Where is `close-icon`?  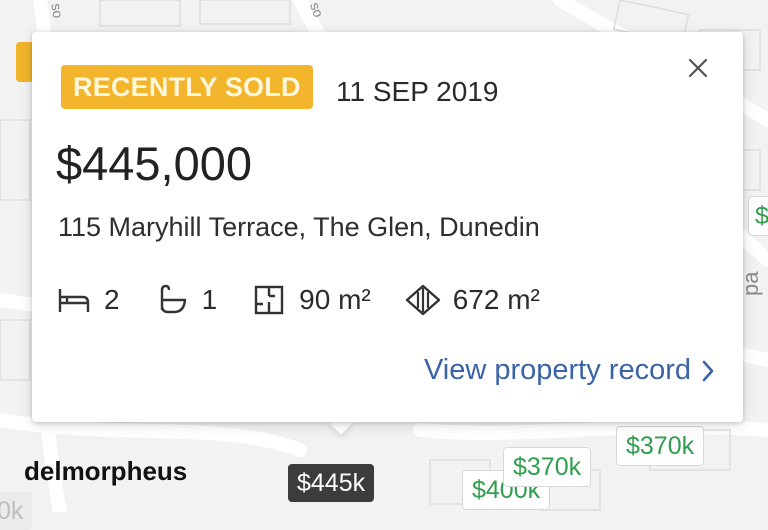
close-icon is located at coordinates (698, 68).